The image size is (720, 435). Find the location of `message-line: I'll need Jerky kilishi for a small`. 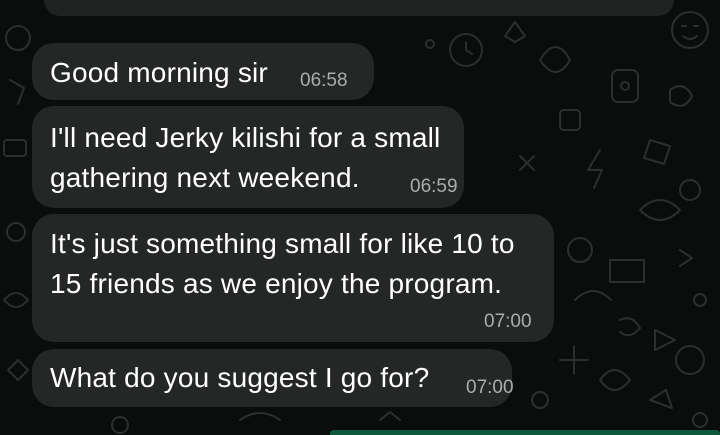

message-line: I'll need Jerky kilishi for a small is located at coordinates (245, 137).